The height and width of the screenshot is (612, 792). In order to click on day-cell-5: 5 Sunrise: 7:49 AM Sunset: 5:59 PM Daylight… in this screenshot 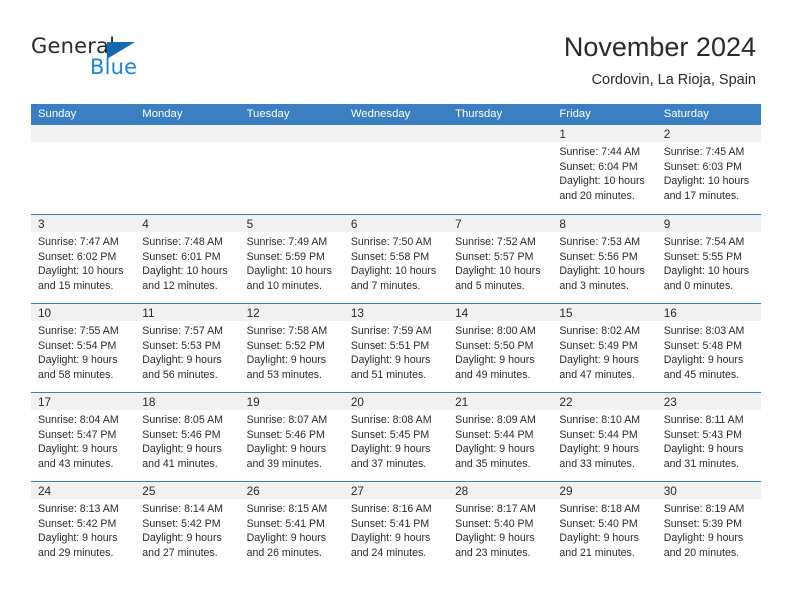, I will do `click(291, 259)`.